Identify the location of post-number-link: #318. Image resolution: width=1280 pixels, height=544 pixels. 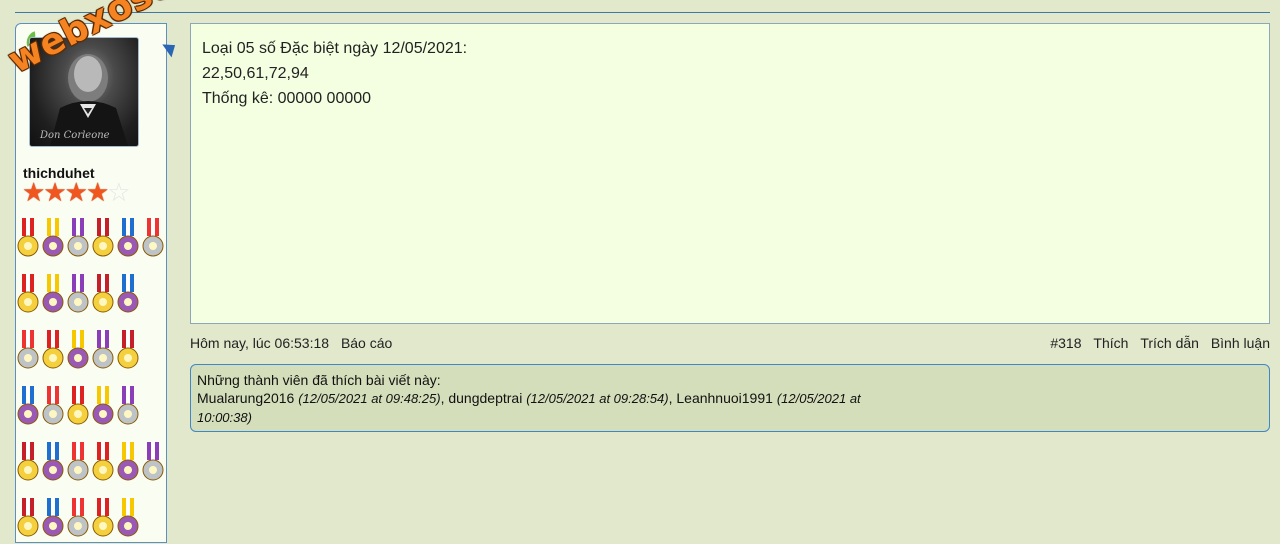
(1065, 343).